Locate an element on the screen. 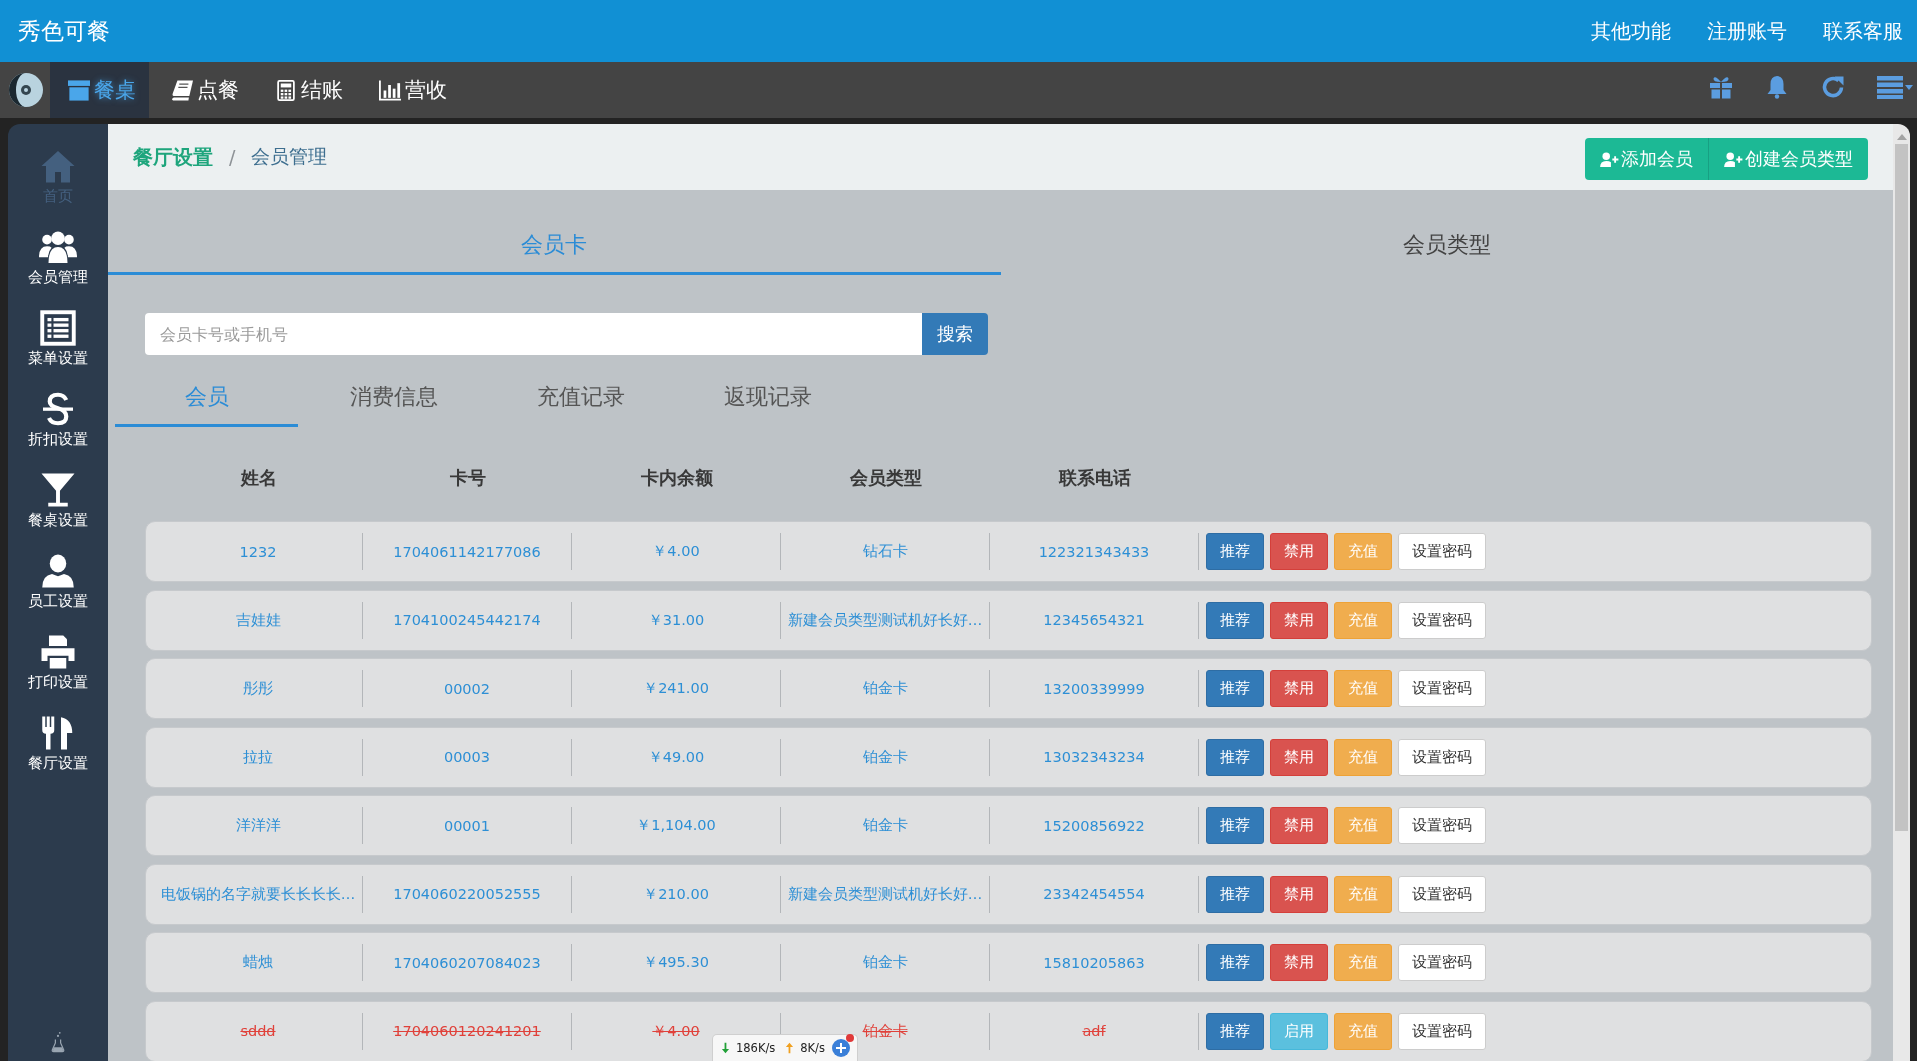 The image size is (1917, 1061). create-member-type-button: 创建会员类型 is located at coordinates (1788, 159).